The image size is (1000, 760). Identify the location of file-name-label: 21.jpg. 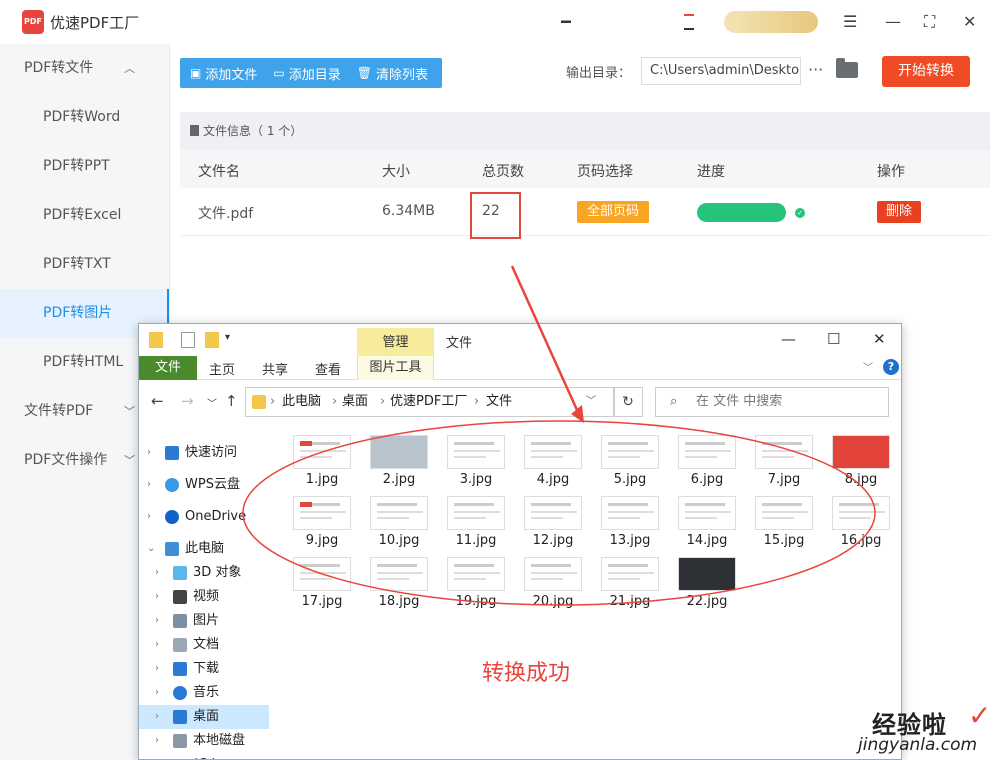
(630, 601).